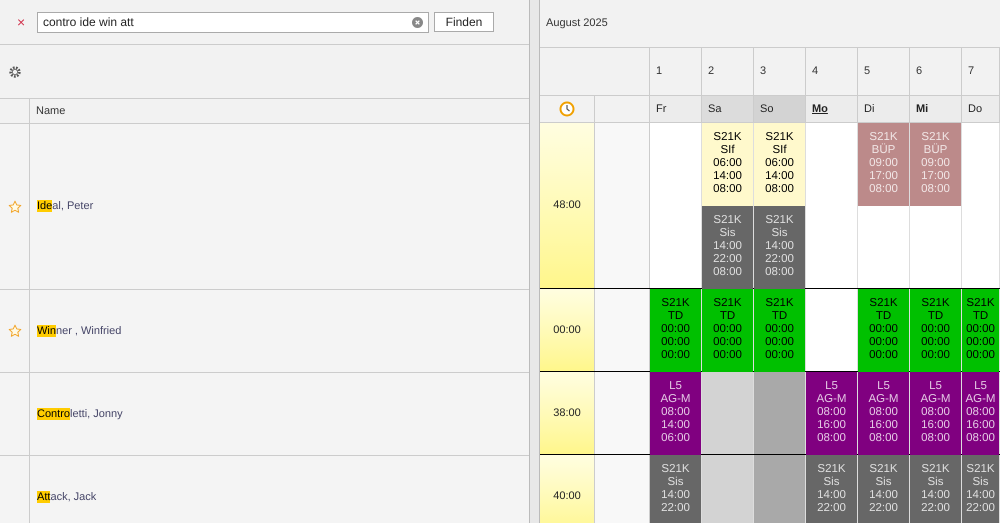  What do you see at coordinates (80, 414) in the screenshot?
I see `person-name: Controletti, Jonny` at bounding box center [80, 414].